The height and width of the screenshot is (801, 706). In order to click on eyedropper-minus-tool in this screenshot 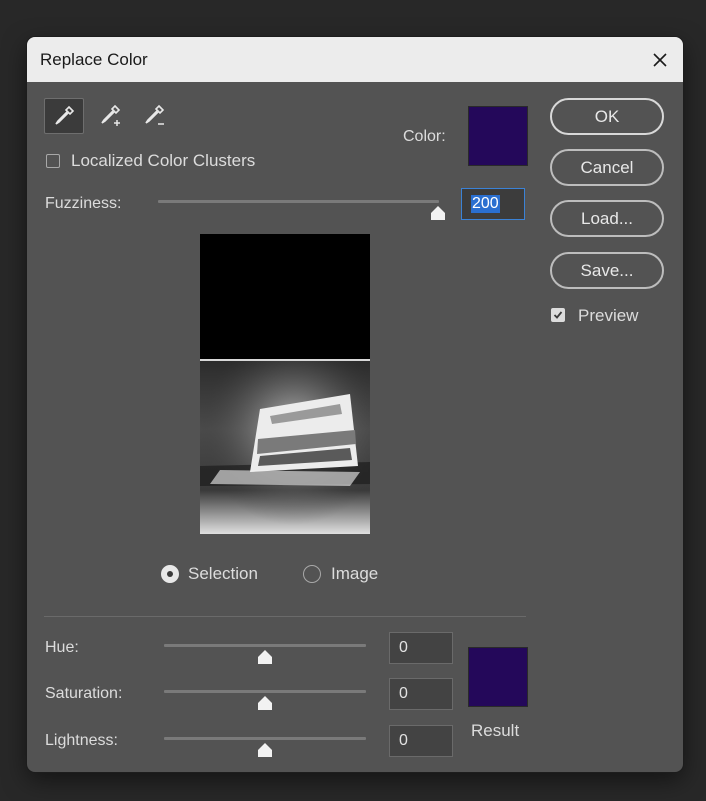, I will do `click(155, 116)`.